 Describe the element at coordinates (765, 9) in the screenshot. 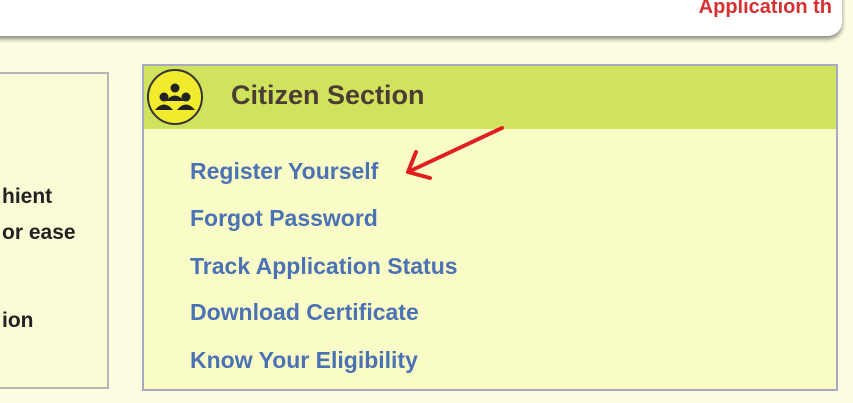

I see `banner-text: Application th` at that location.